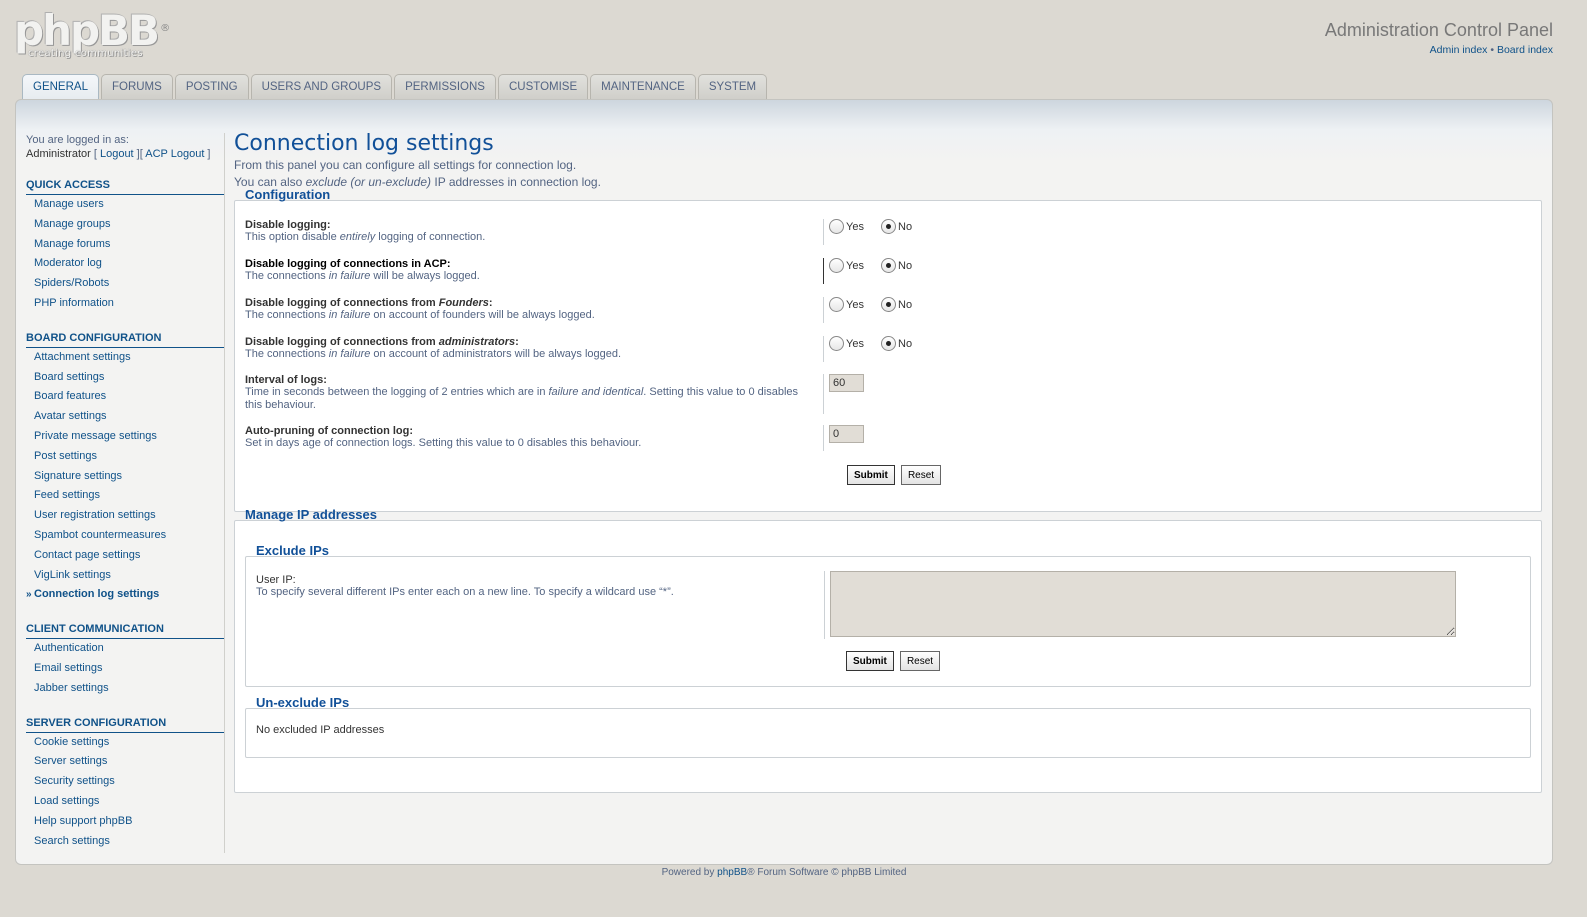 The image size is (1587, 917). I want to click on config-actions: Submit Reset, so click(894, 475).